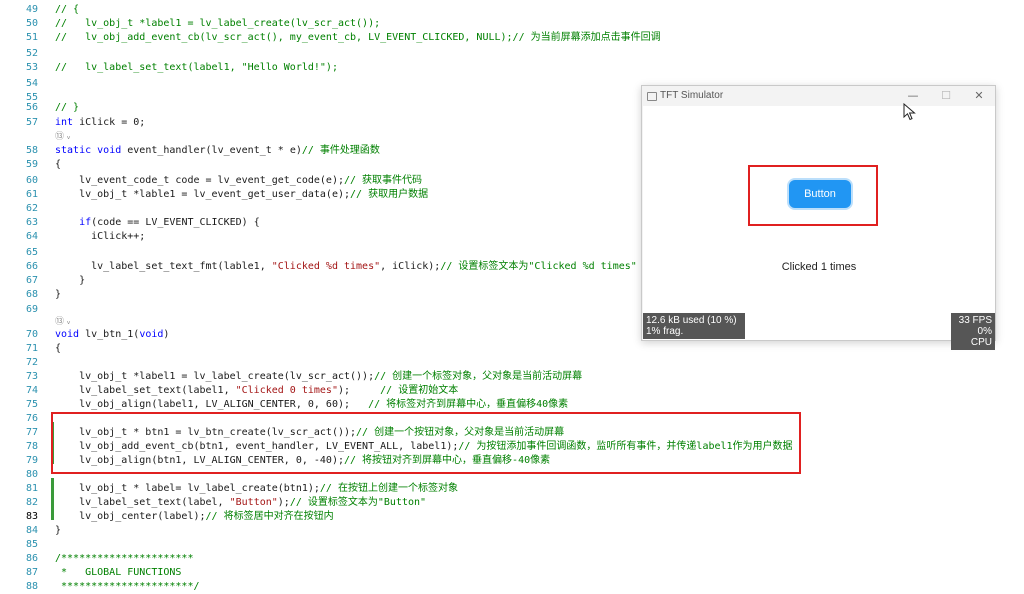 The width and height of the screenshot is (1024, 594). I want to click on line-number: 79, so click(31, 460).